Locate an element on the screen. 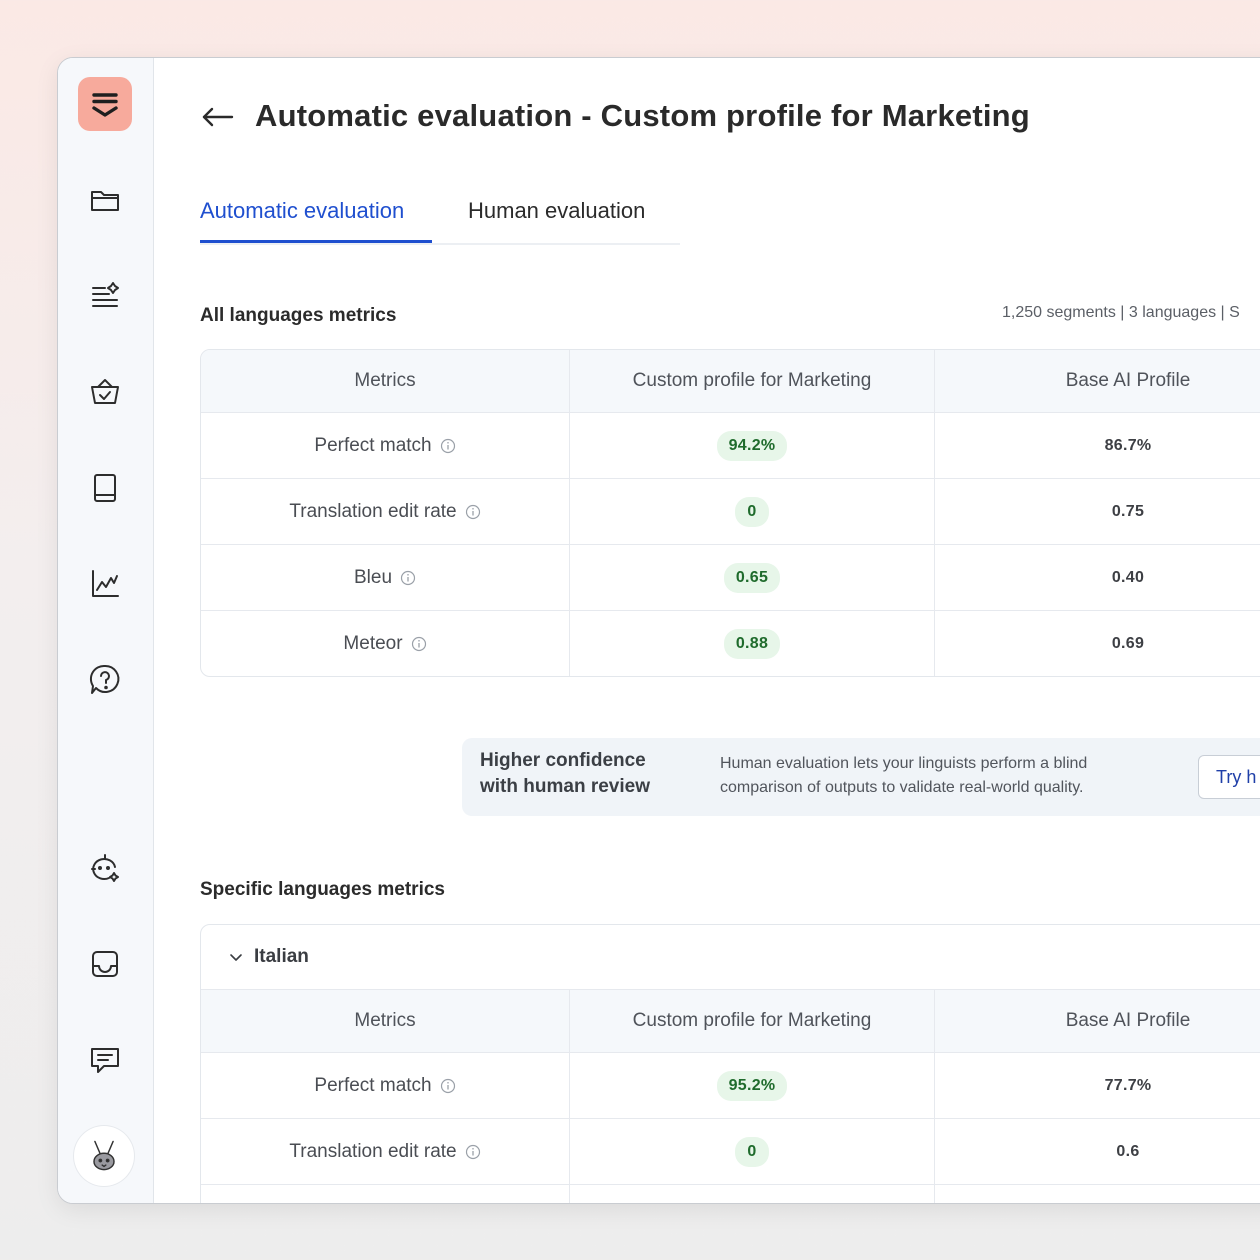 This screenshot has width=1260, height=1260. rabbit-avatar is located at coordinates (104, 1156).